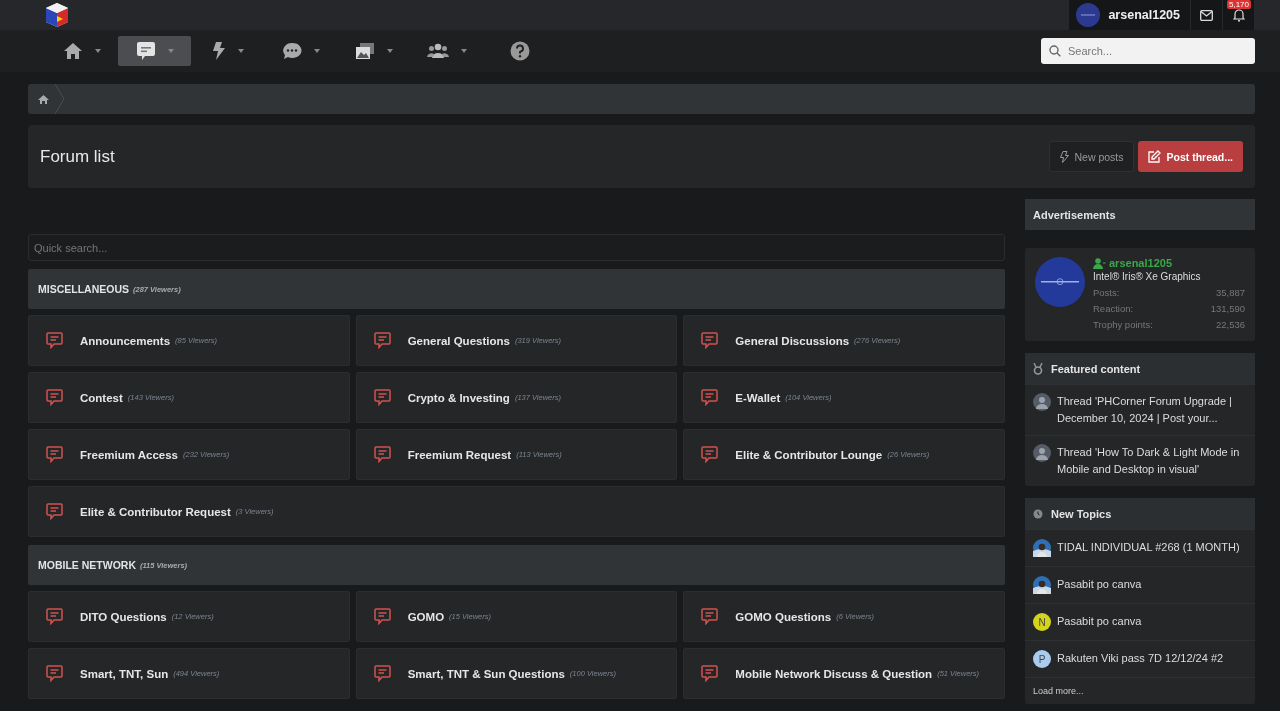 This screenshot has height=711, width=1280. What do you see at coordinates (1140, 214) in the screenshot?
I see `block-header: Advertisements` at bounding box center [1140, 214].